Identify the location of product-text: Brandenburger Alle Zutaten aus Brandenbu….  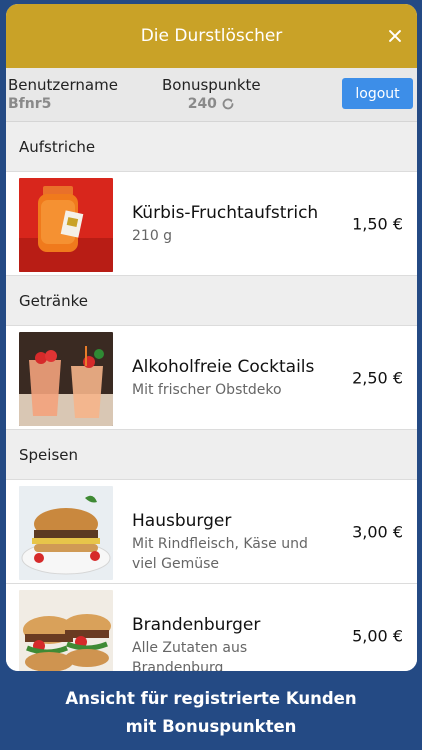
(232, 642).